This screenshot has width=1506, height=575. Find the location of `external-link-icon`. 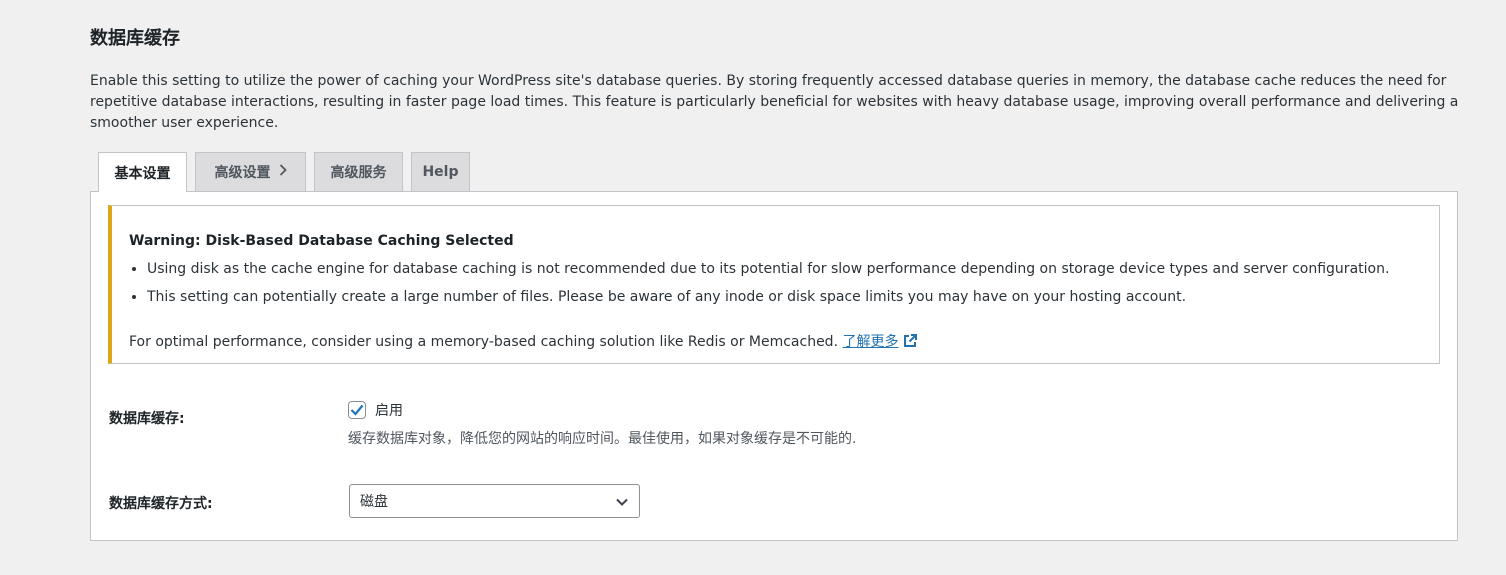

external-link-icon is located at coordinates (910, 344).